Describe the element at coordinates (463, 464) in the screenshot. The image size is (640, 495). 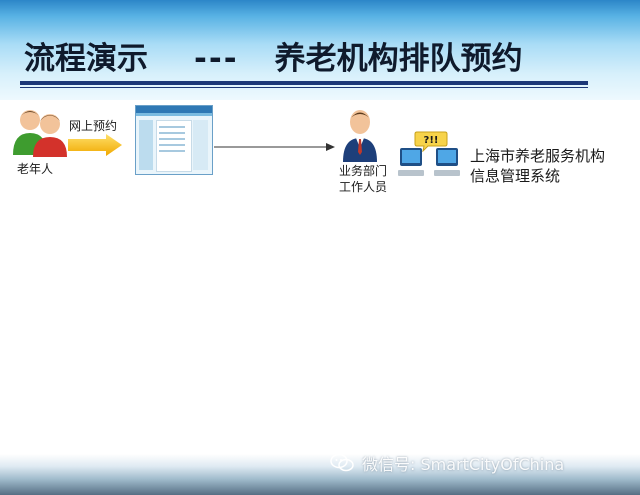
I see `watermark-text: 微信号: SmartCityOfChina` at that location.